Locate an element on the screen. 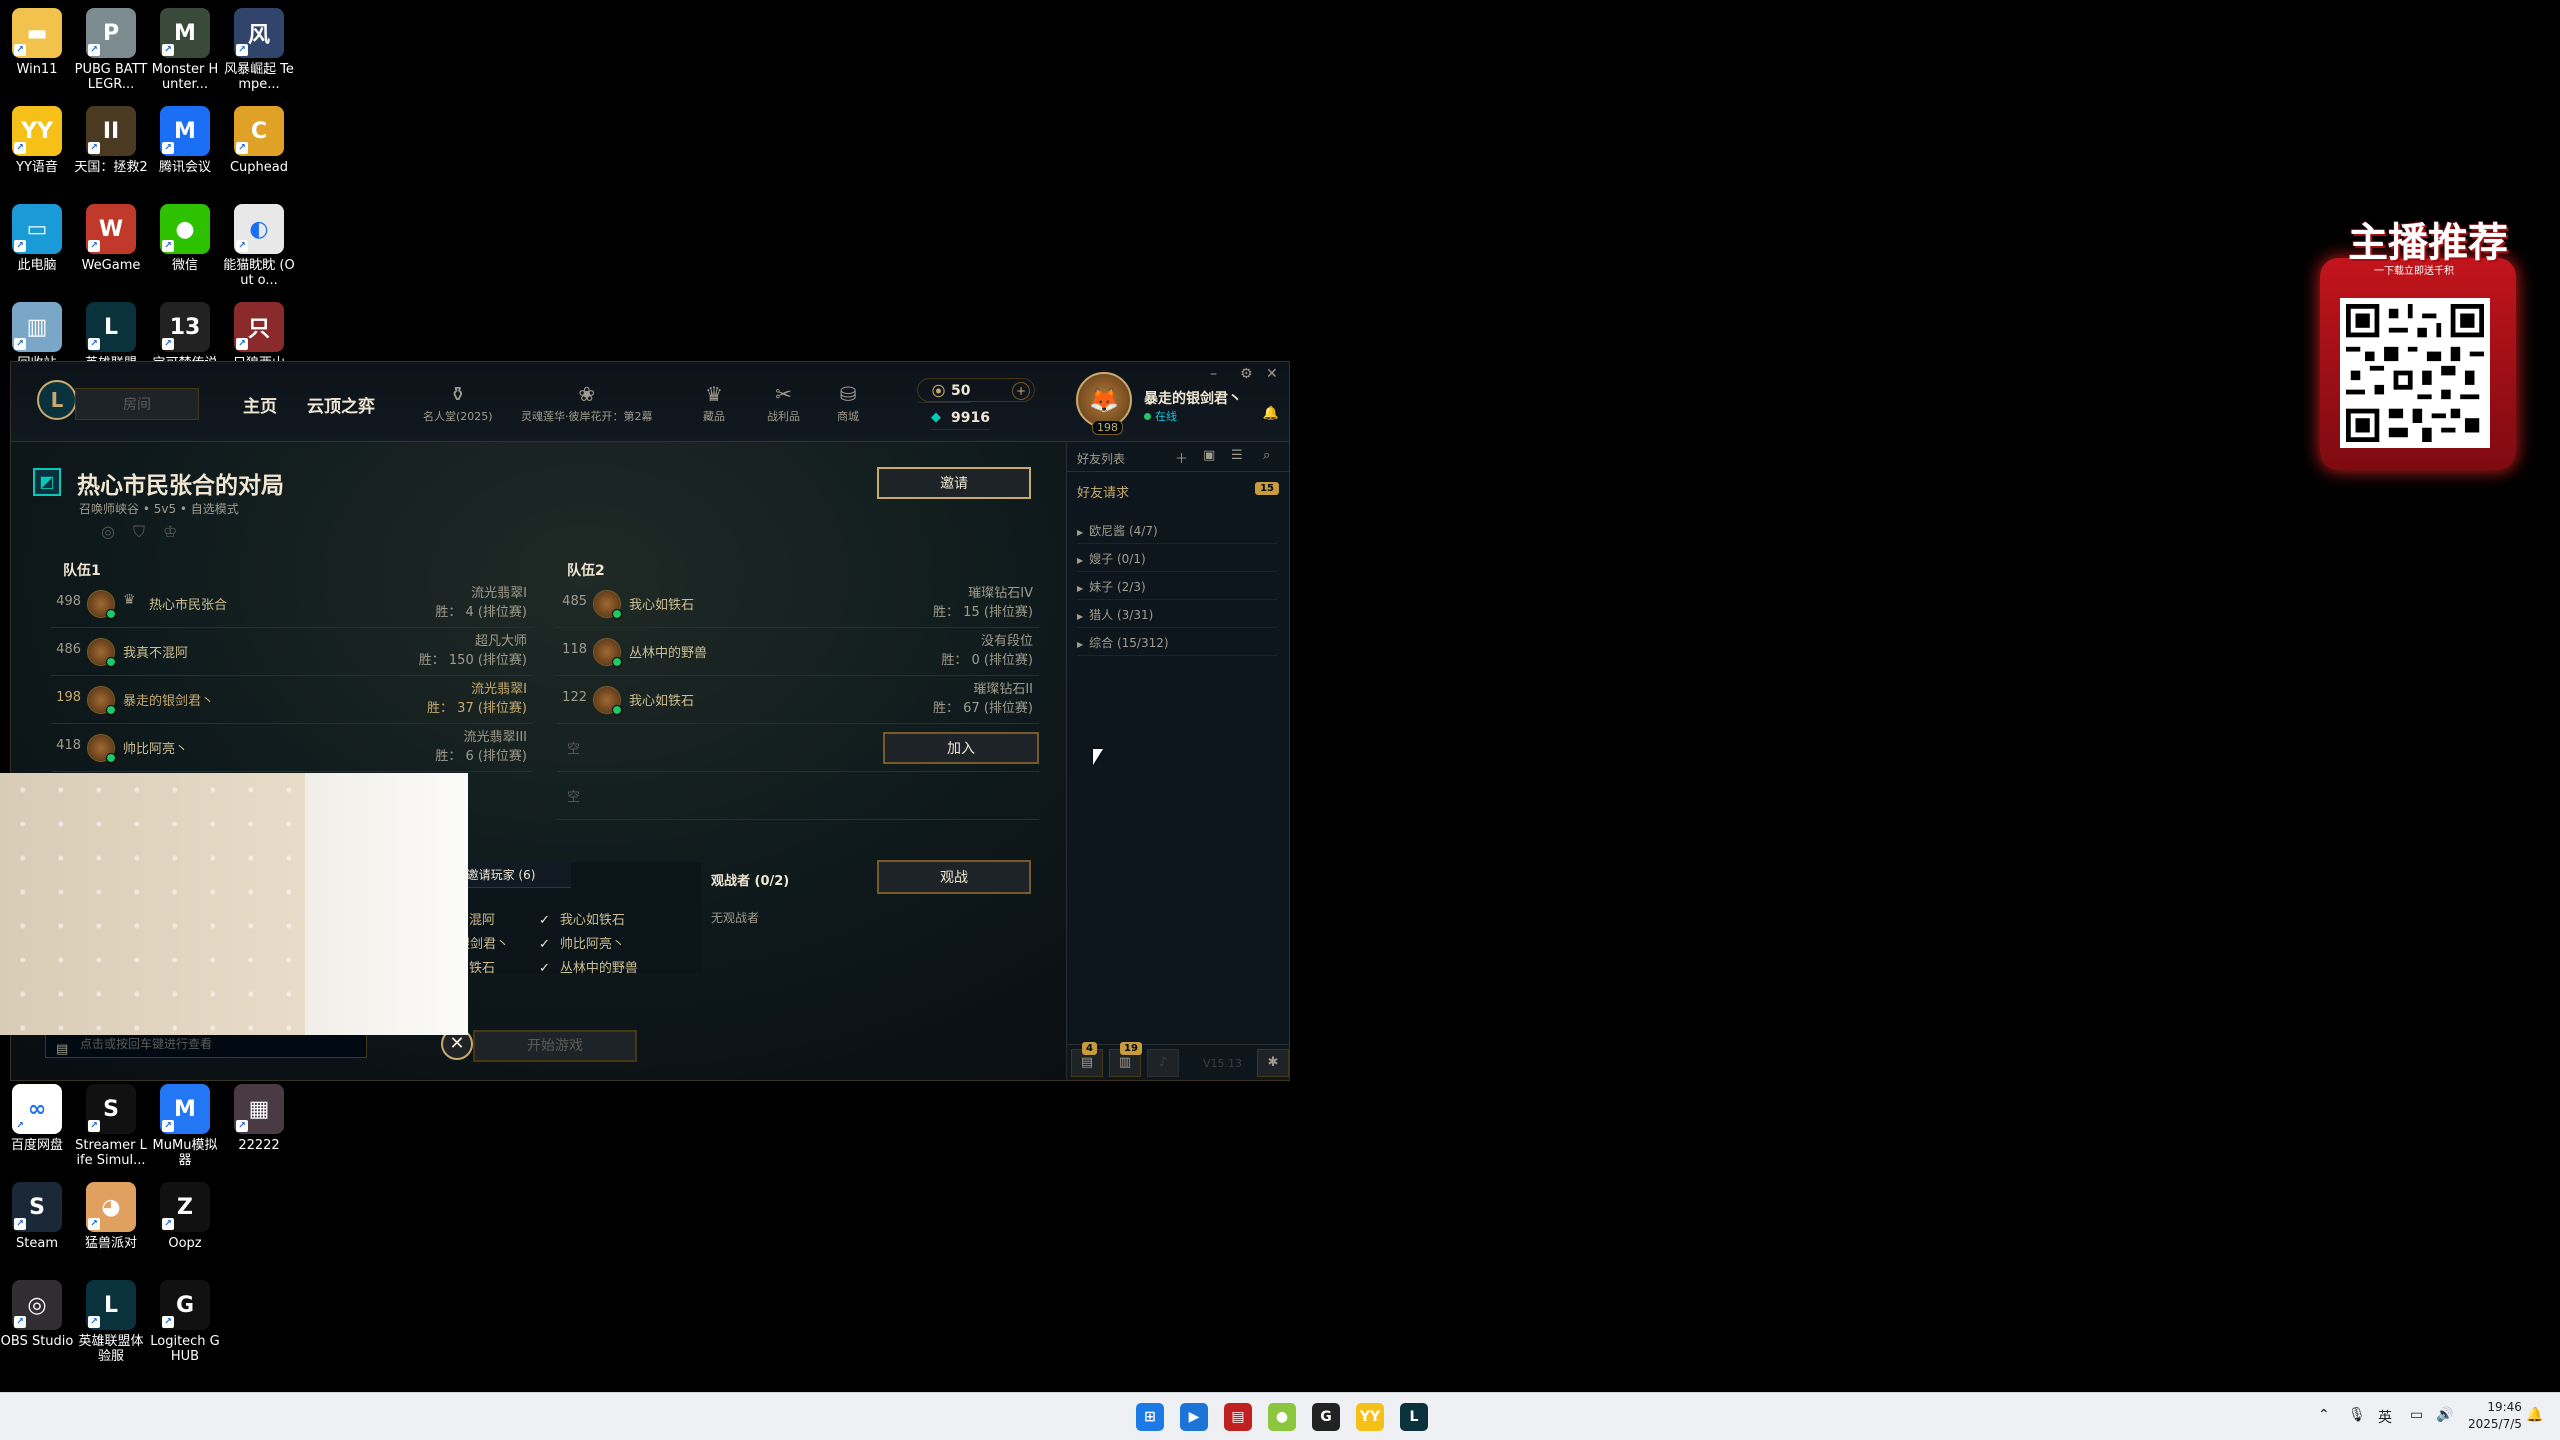  expand-triangle-icon: ▶ is located at coordinates (1080, 532).